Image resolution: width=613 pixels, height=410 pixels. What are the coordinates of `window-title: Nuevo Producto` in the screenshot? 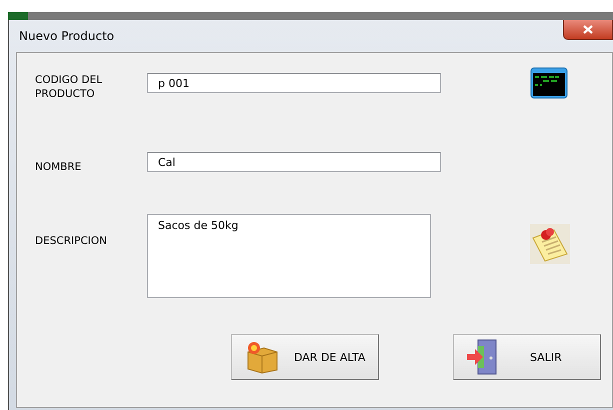 It's located at (66, 36).